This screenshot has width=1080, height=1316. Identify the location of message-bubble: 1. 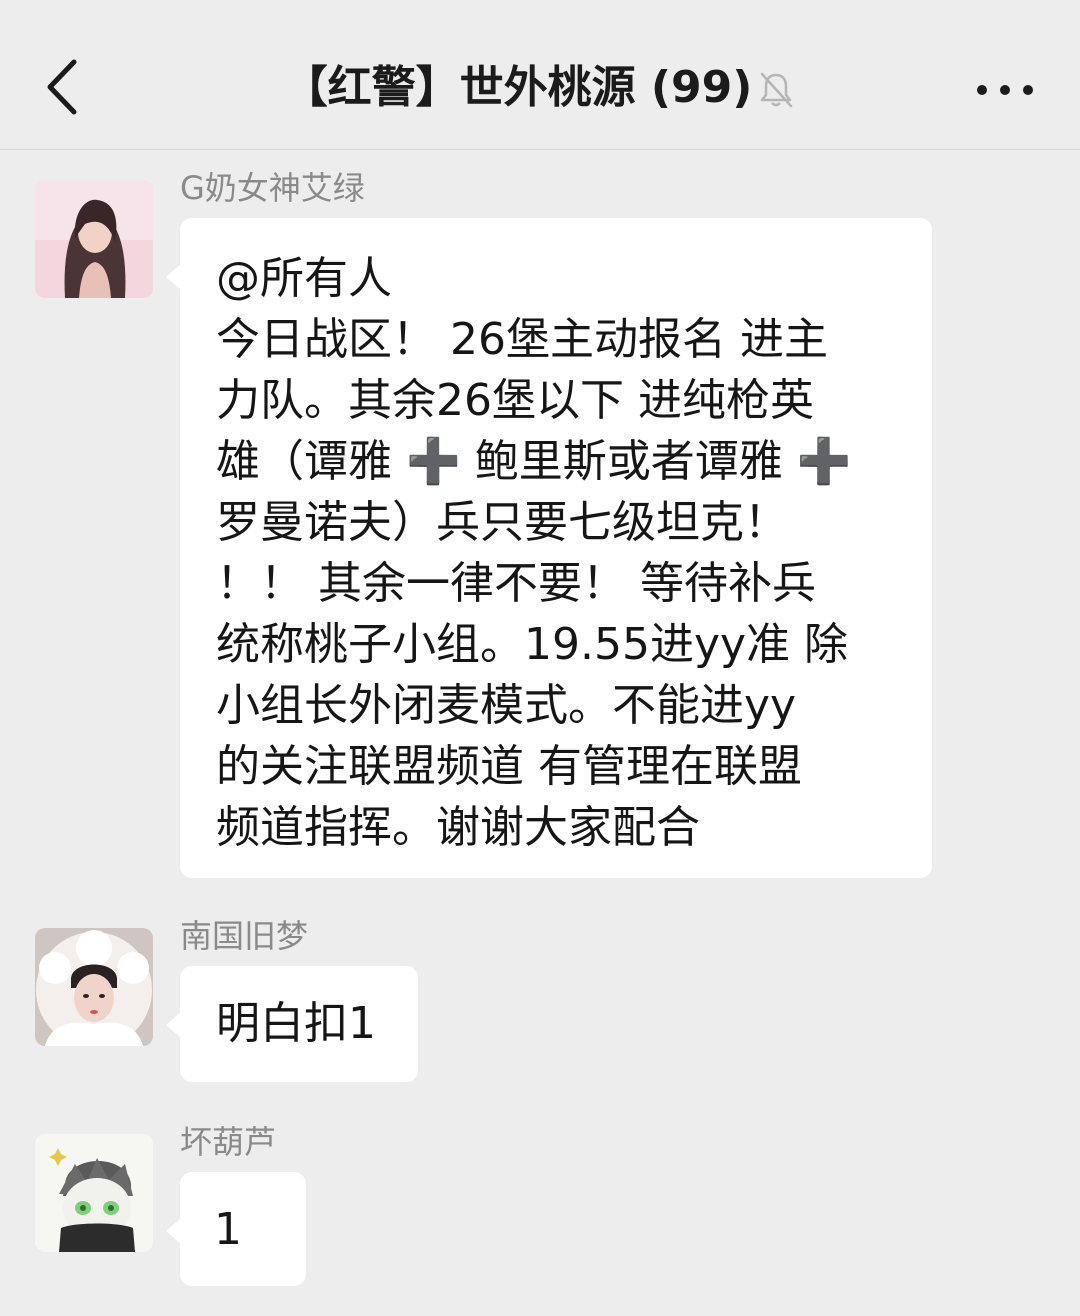
(236, 1229).